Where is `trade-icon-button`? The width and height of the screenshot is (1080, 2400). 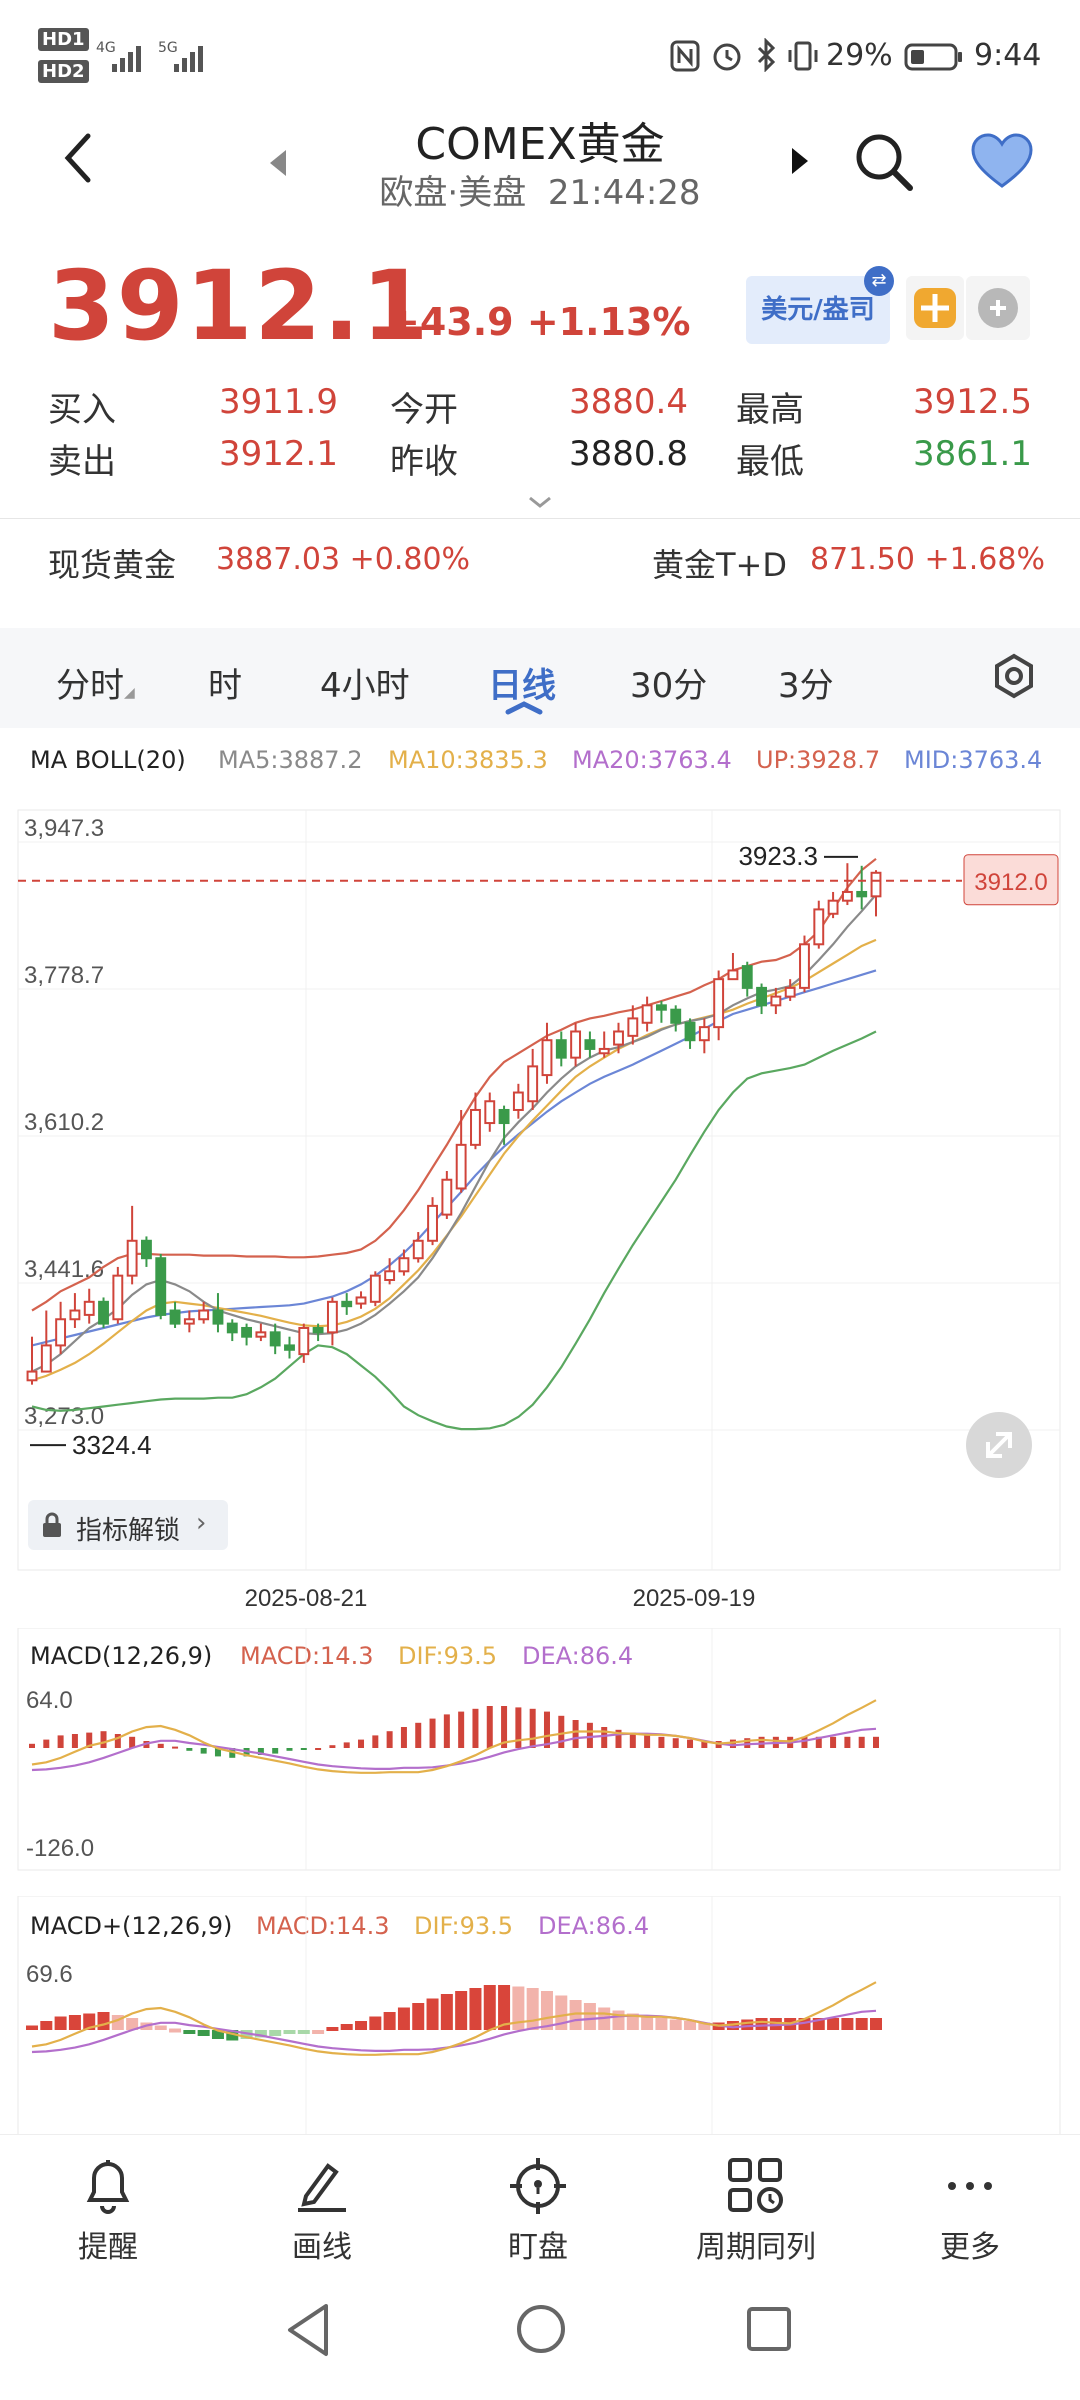
trade-icon-button is located at coordinates (935, 308).